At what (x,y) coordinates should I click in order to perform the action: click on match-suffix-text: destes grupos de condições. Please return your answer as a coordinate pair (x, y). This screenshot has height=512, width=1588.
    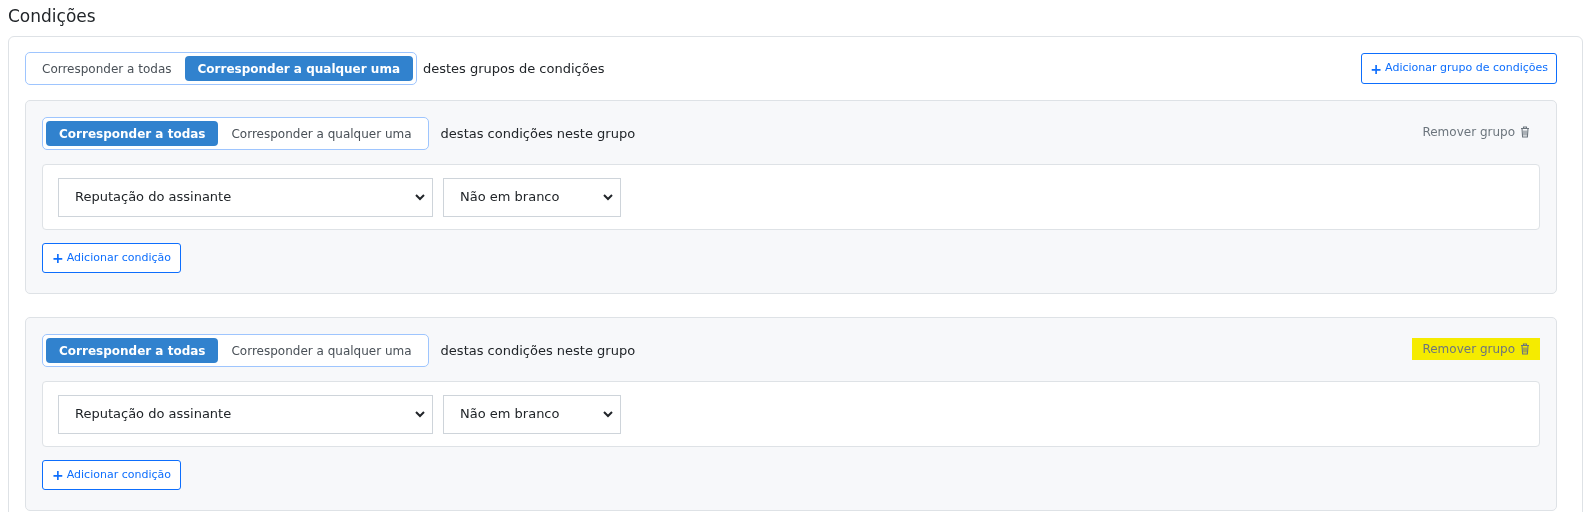
    Looking at the image, I should click on (514, 68).